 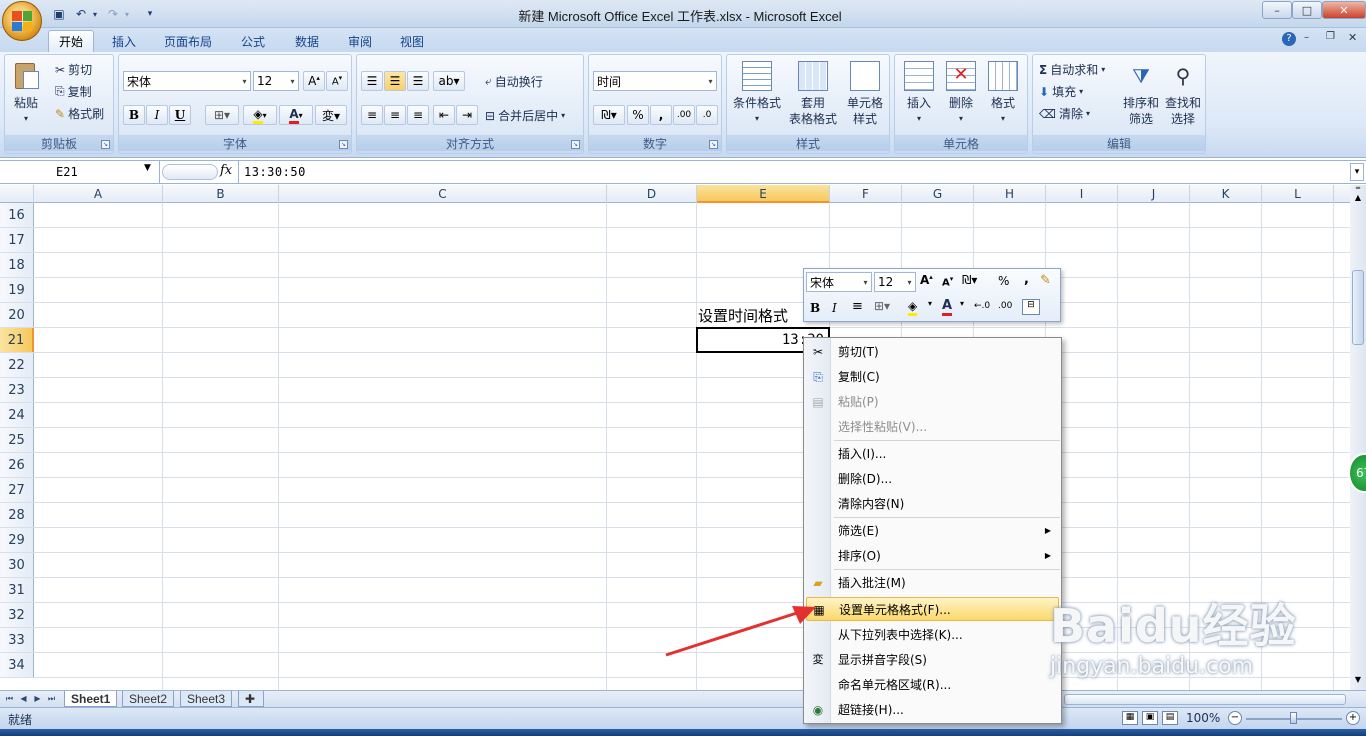 I want to click on tab-data: 数据, so click(x=307, y=41).